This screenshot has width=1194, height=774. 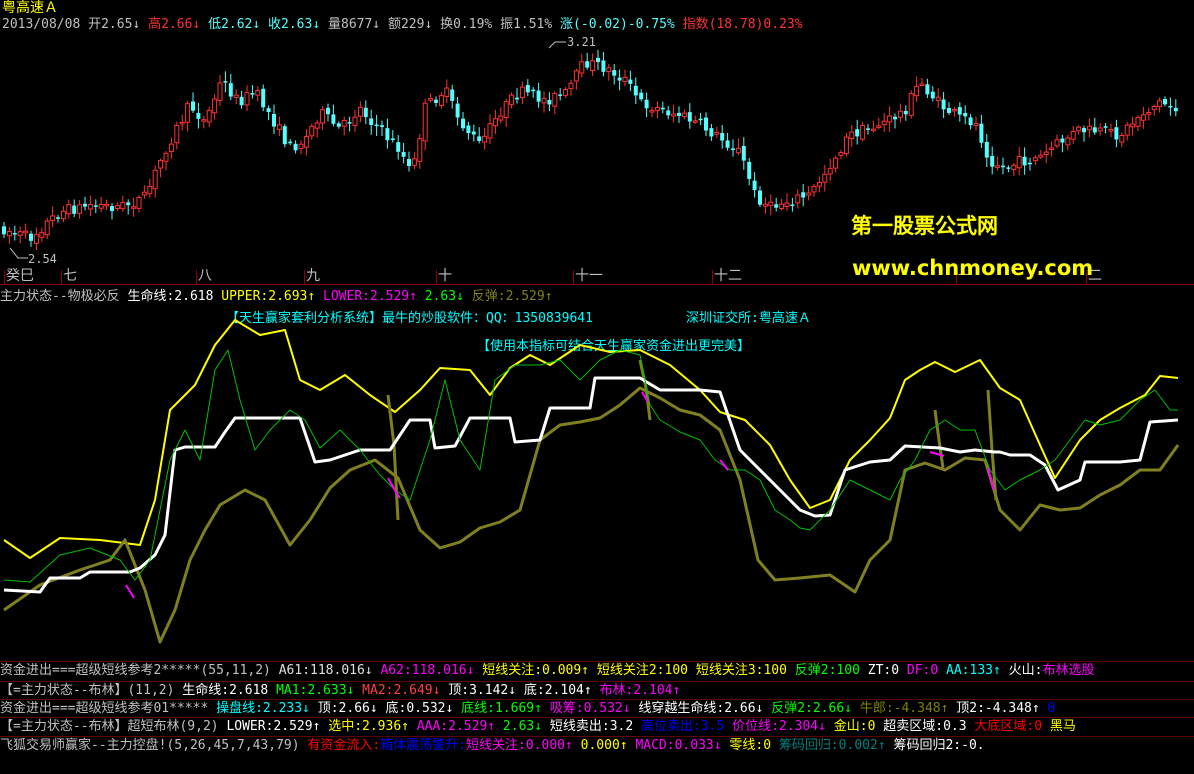 I want to click on indicator-bar-item: 短线关注:0.009↑, so click(x=539, y=670).